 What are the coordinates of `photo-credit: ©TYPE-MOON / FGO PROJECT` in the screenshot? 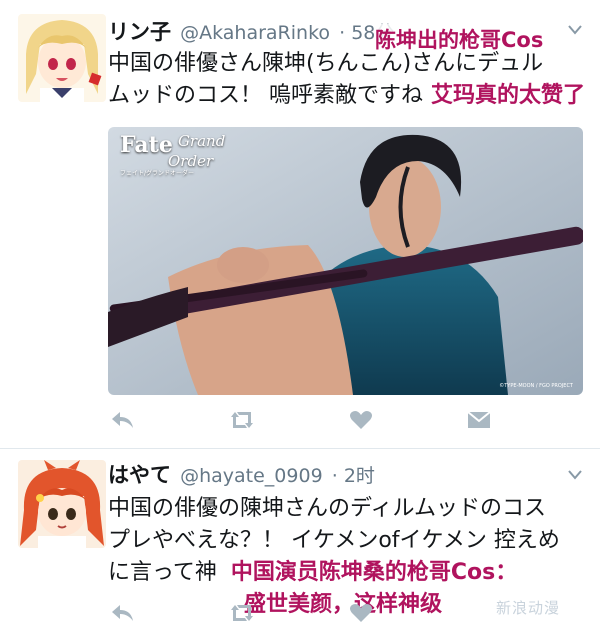 It's located at (536, 386).